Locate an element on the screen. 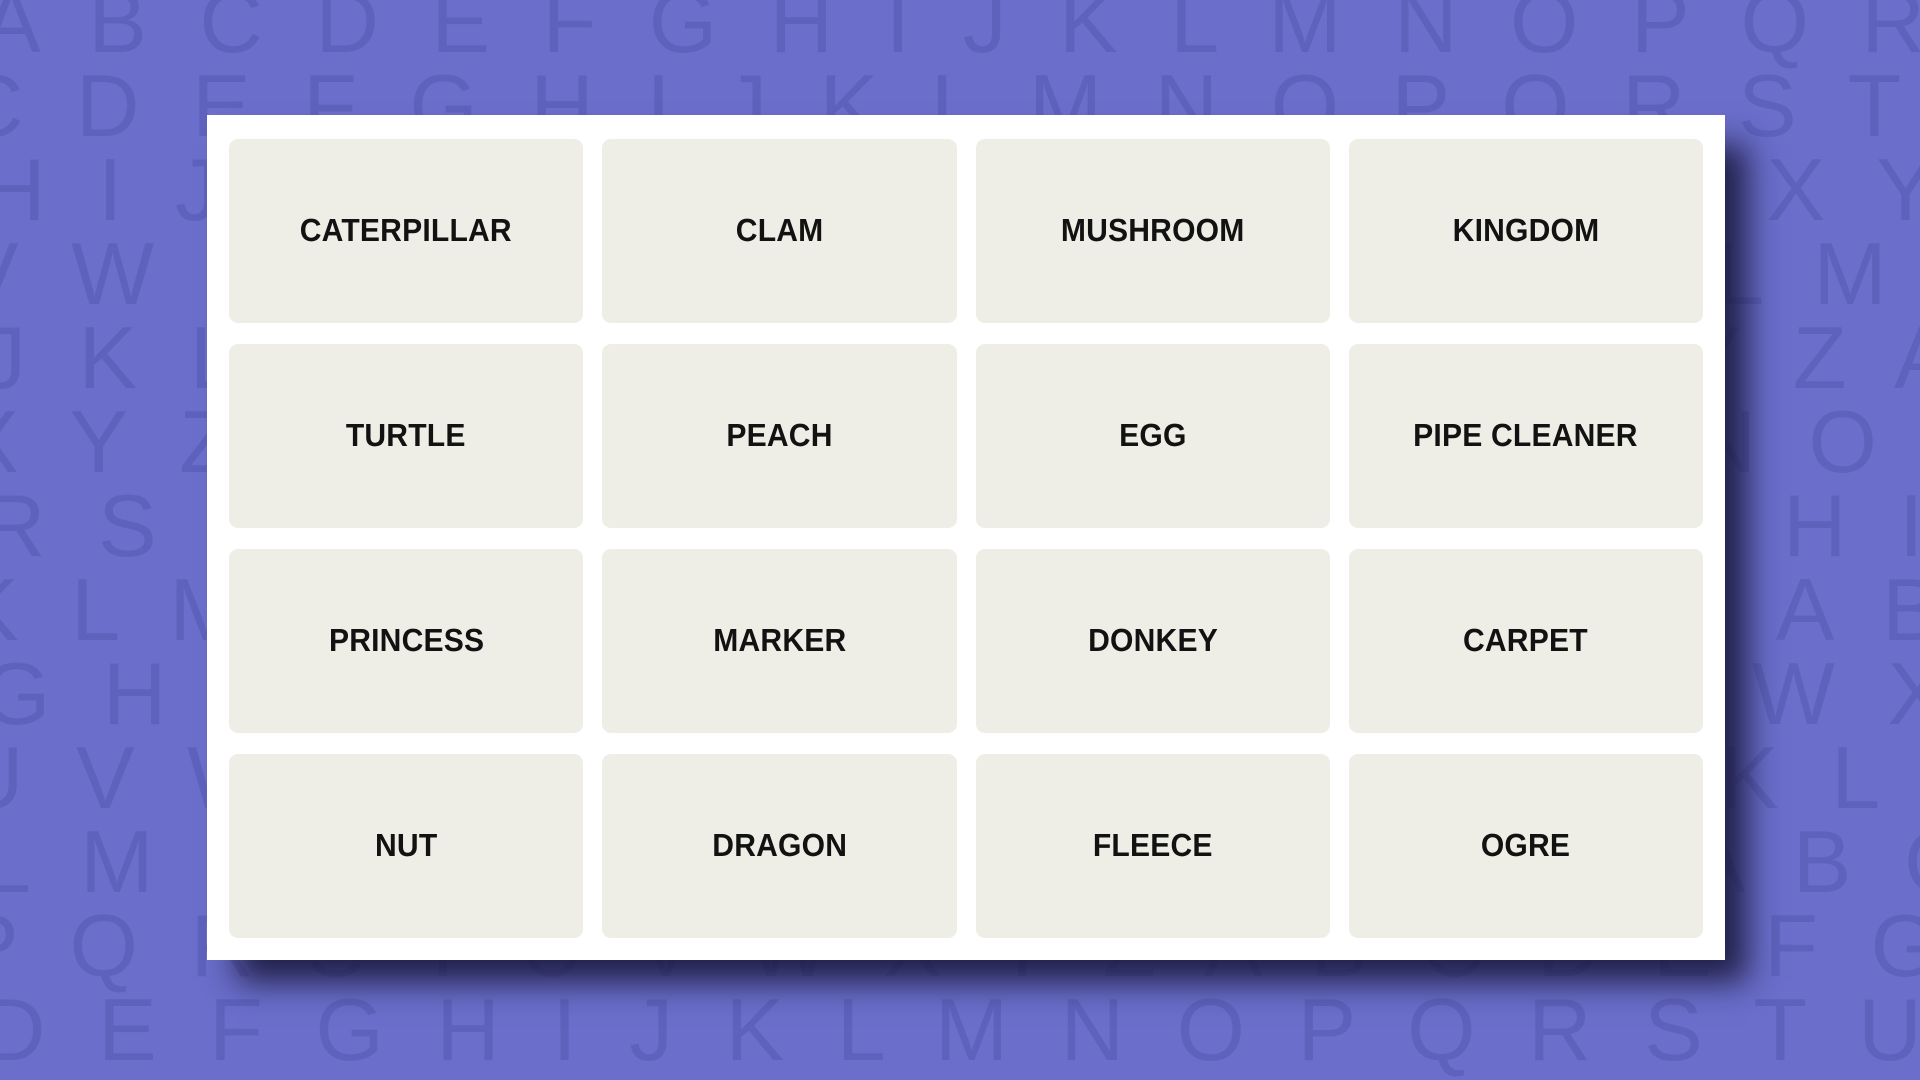  word-tile: TURTLE is located at coordinates (406, 436).